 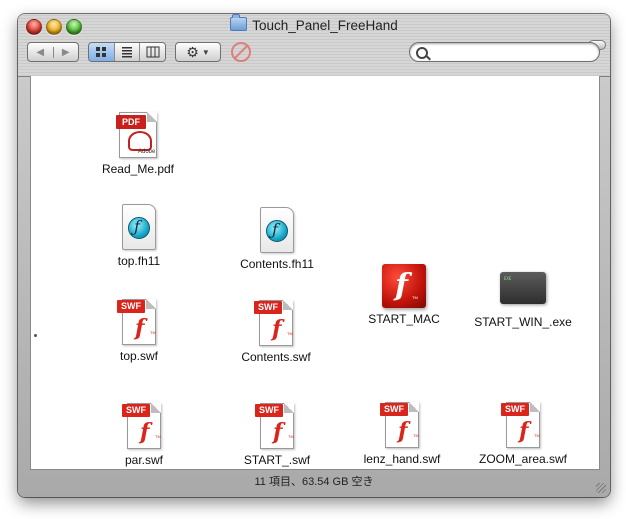 What do you see at coordinates (523, 322) in the screenshot?
I see `file-name: START_WIN_.exe` at bounding box center [523, 322].